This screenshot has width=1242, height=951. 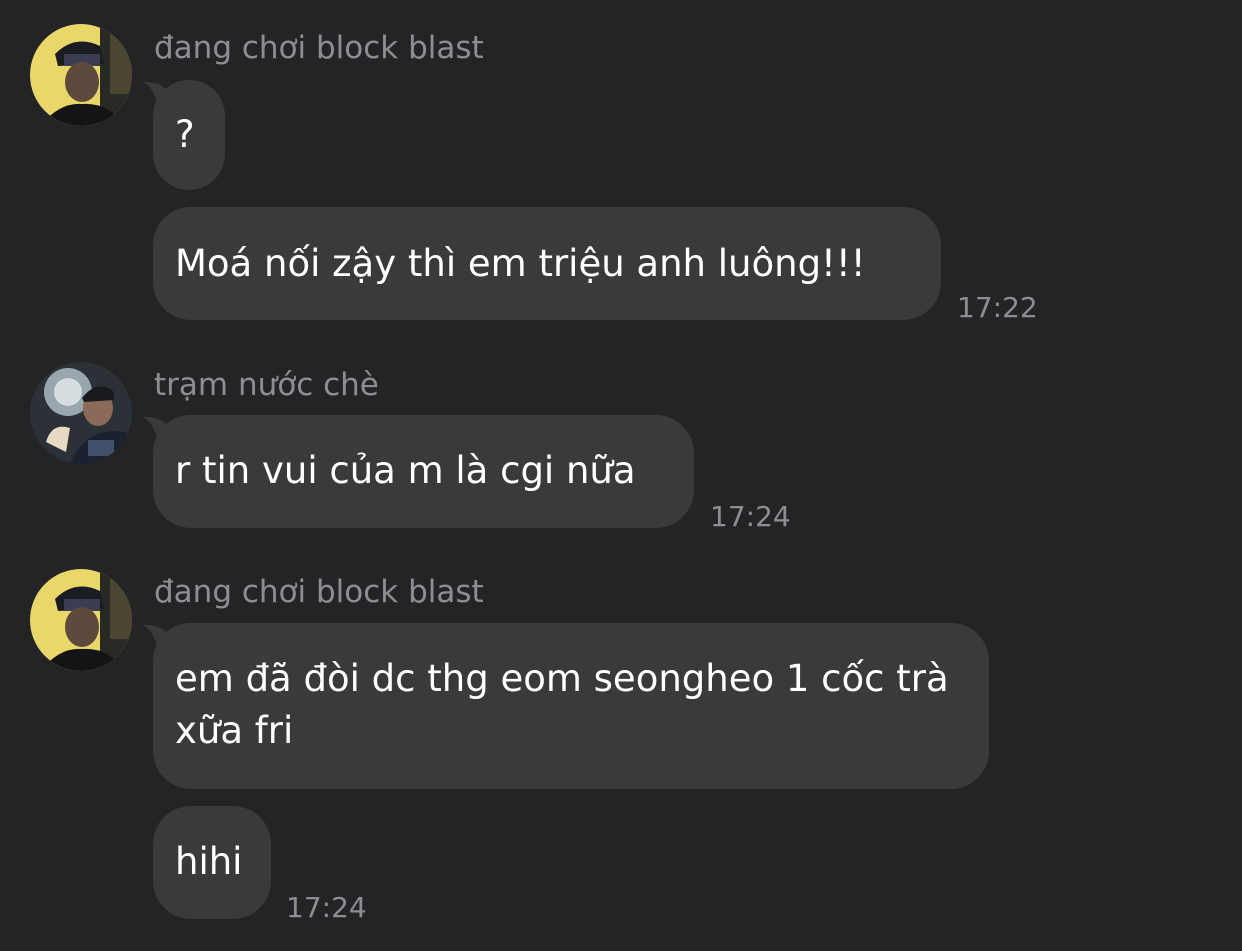 I want to click on message-text: hihi, so click(x=209, y=861).